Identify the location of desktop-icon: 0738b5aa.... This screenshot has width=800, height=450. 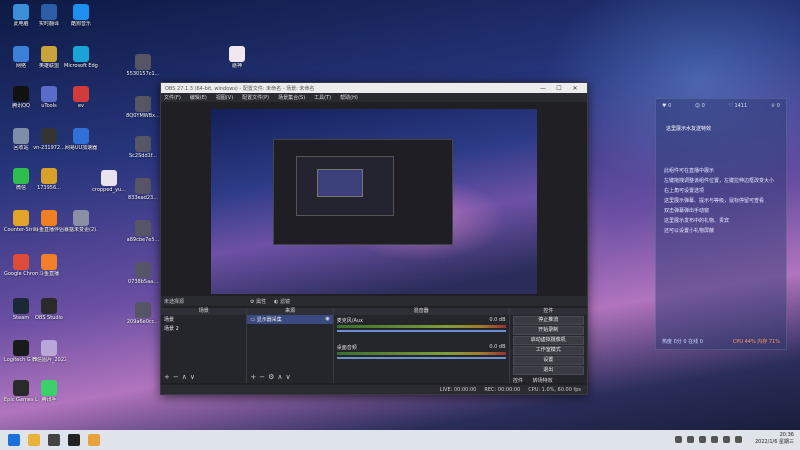
(143, 273).